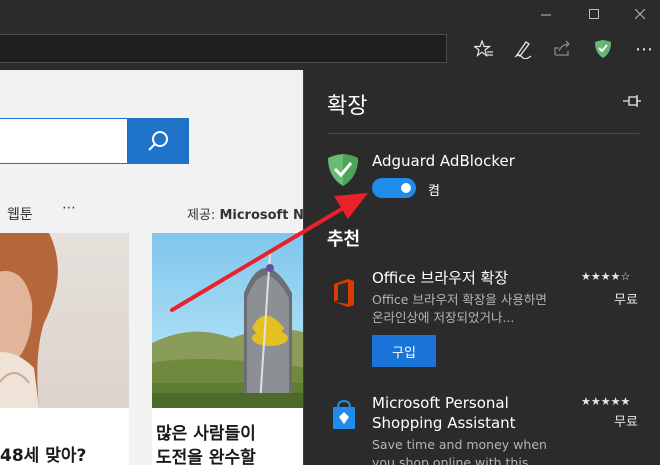 This screenshot has width=660, height=465. Describe the element at coordinates (444, 423) in the screenshot. I see `rec-2-name-line2: Shopping Assistant` at that location.